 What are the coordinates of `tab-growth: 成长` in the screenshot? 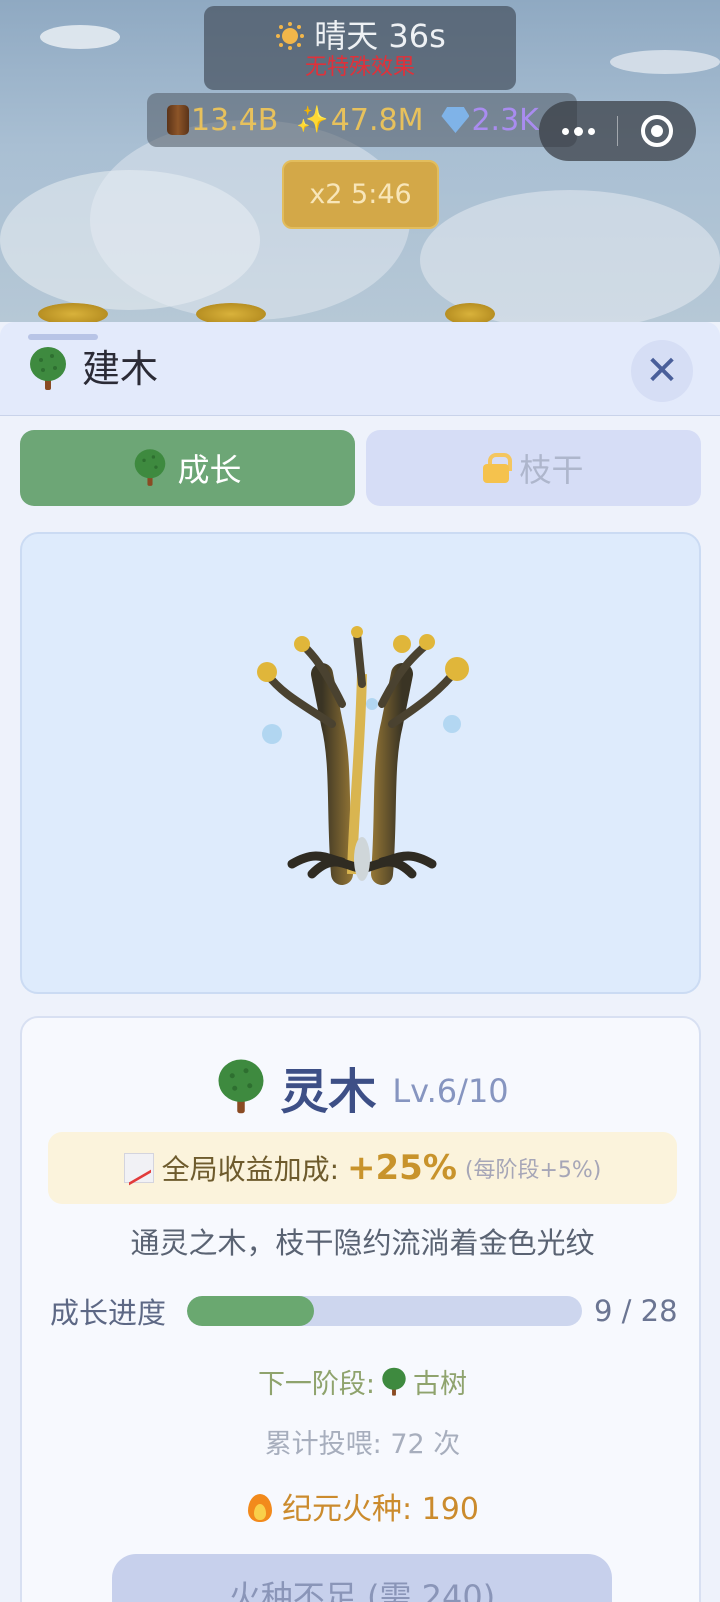 It's located at (187, 468).